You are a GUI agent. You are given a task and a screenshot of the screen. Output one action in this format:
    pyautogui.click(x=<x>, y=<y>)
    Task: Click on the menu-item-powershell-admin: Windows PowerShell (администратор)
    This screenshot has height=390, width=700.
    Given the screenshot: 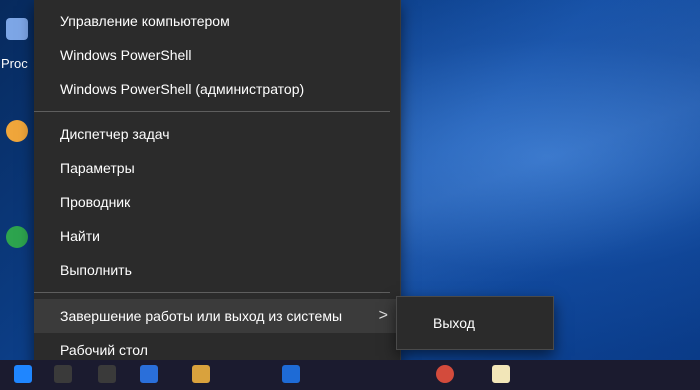 What is the action you would take?
    pyautogui.click(x=217, y=89)
    